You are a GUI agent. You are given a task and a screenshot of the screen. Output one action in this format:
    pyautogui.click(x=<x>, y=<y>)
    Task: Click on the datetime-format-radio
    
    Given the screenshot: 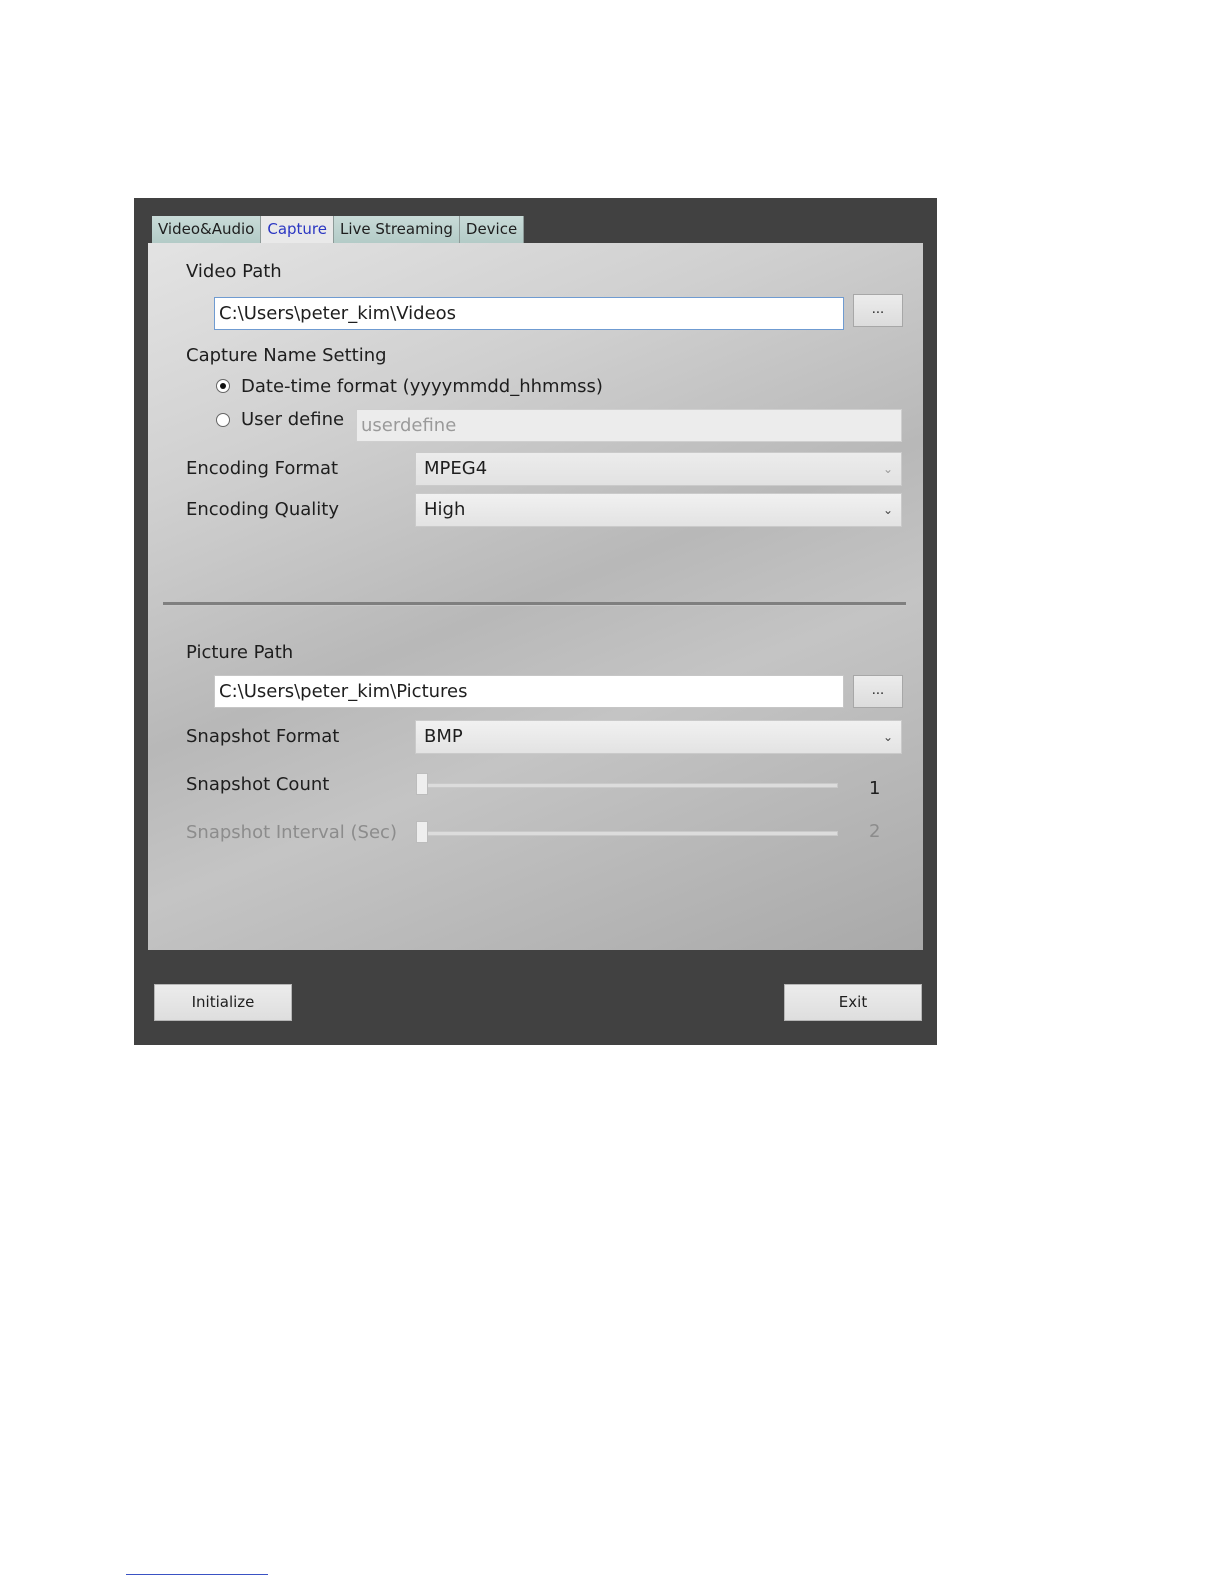 What is the action you would take?
    pyautogui.click(x=223, y=386)
    